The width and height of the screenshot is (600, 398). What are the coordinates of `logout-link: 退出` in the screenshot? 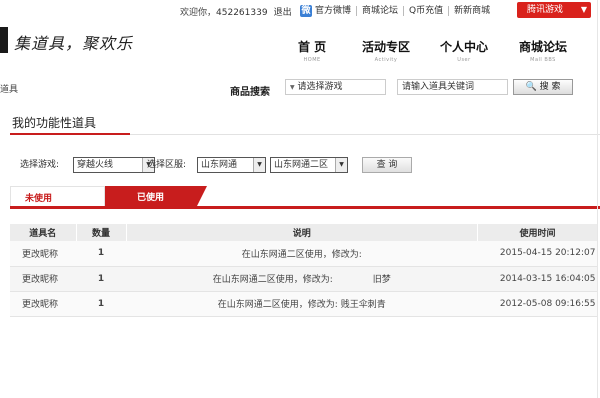 It's located at (283, 13).